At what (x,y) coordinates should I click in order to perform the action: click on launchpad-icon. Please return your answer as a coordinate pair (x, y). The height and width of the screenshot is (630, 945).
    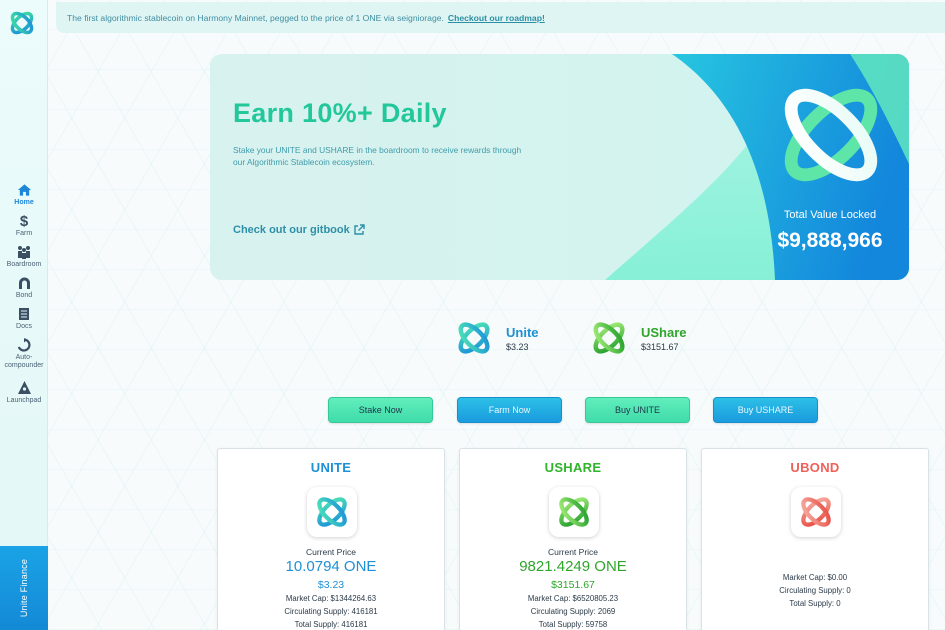
    Looking at the image, I should click on (24, 388).